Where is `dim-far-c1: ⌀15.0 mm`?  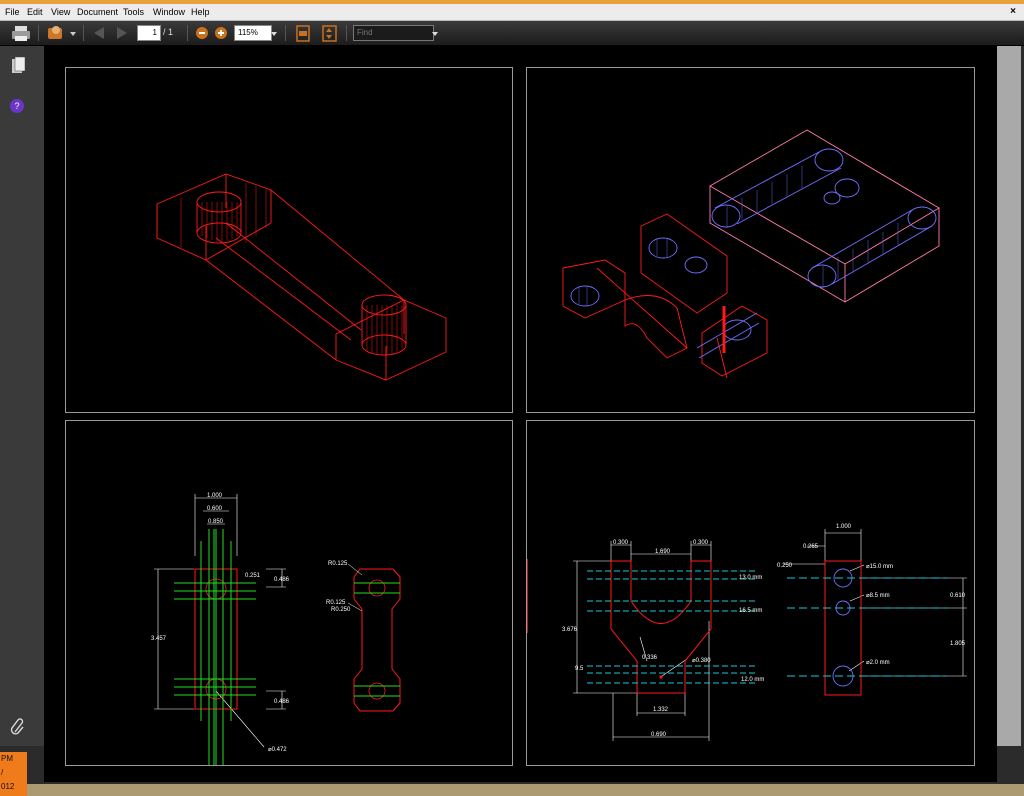
dim-far-c1: ⌀15.0 mm is located at coordinates (879, 567).